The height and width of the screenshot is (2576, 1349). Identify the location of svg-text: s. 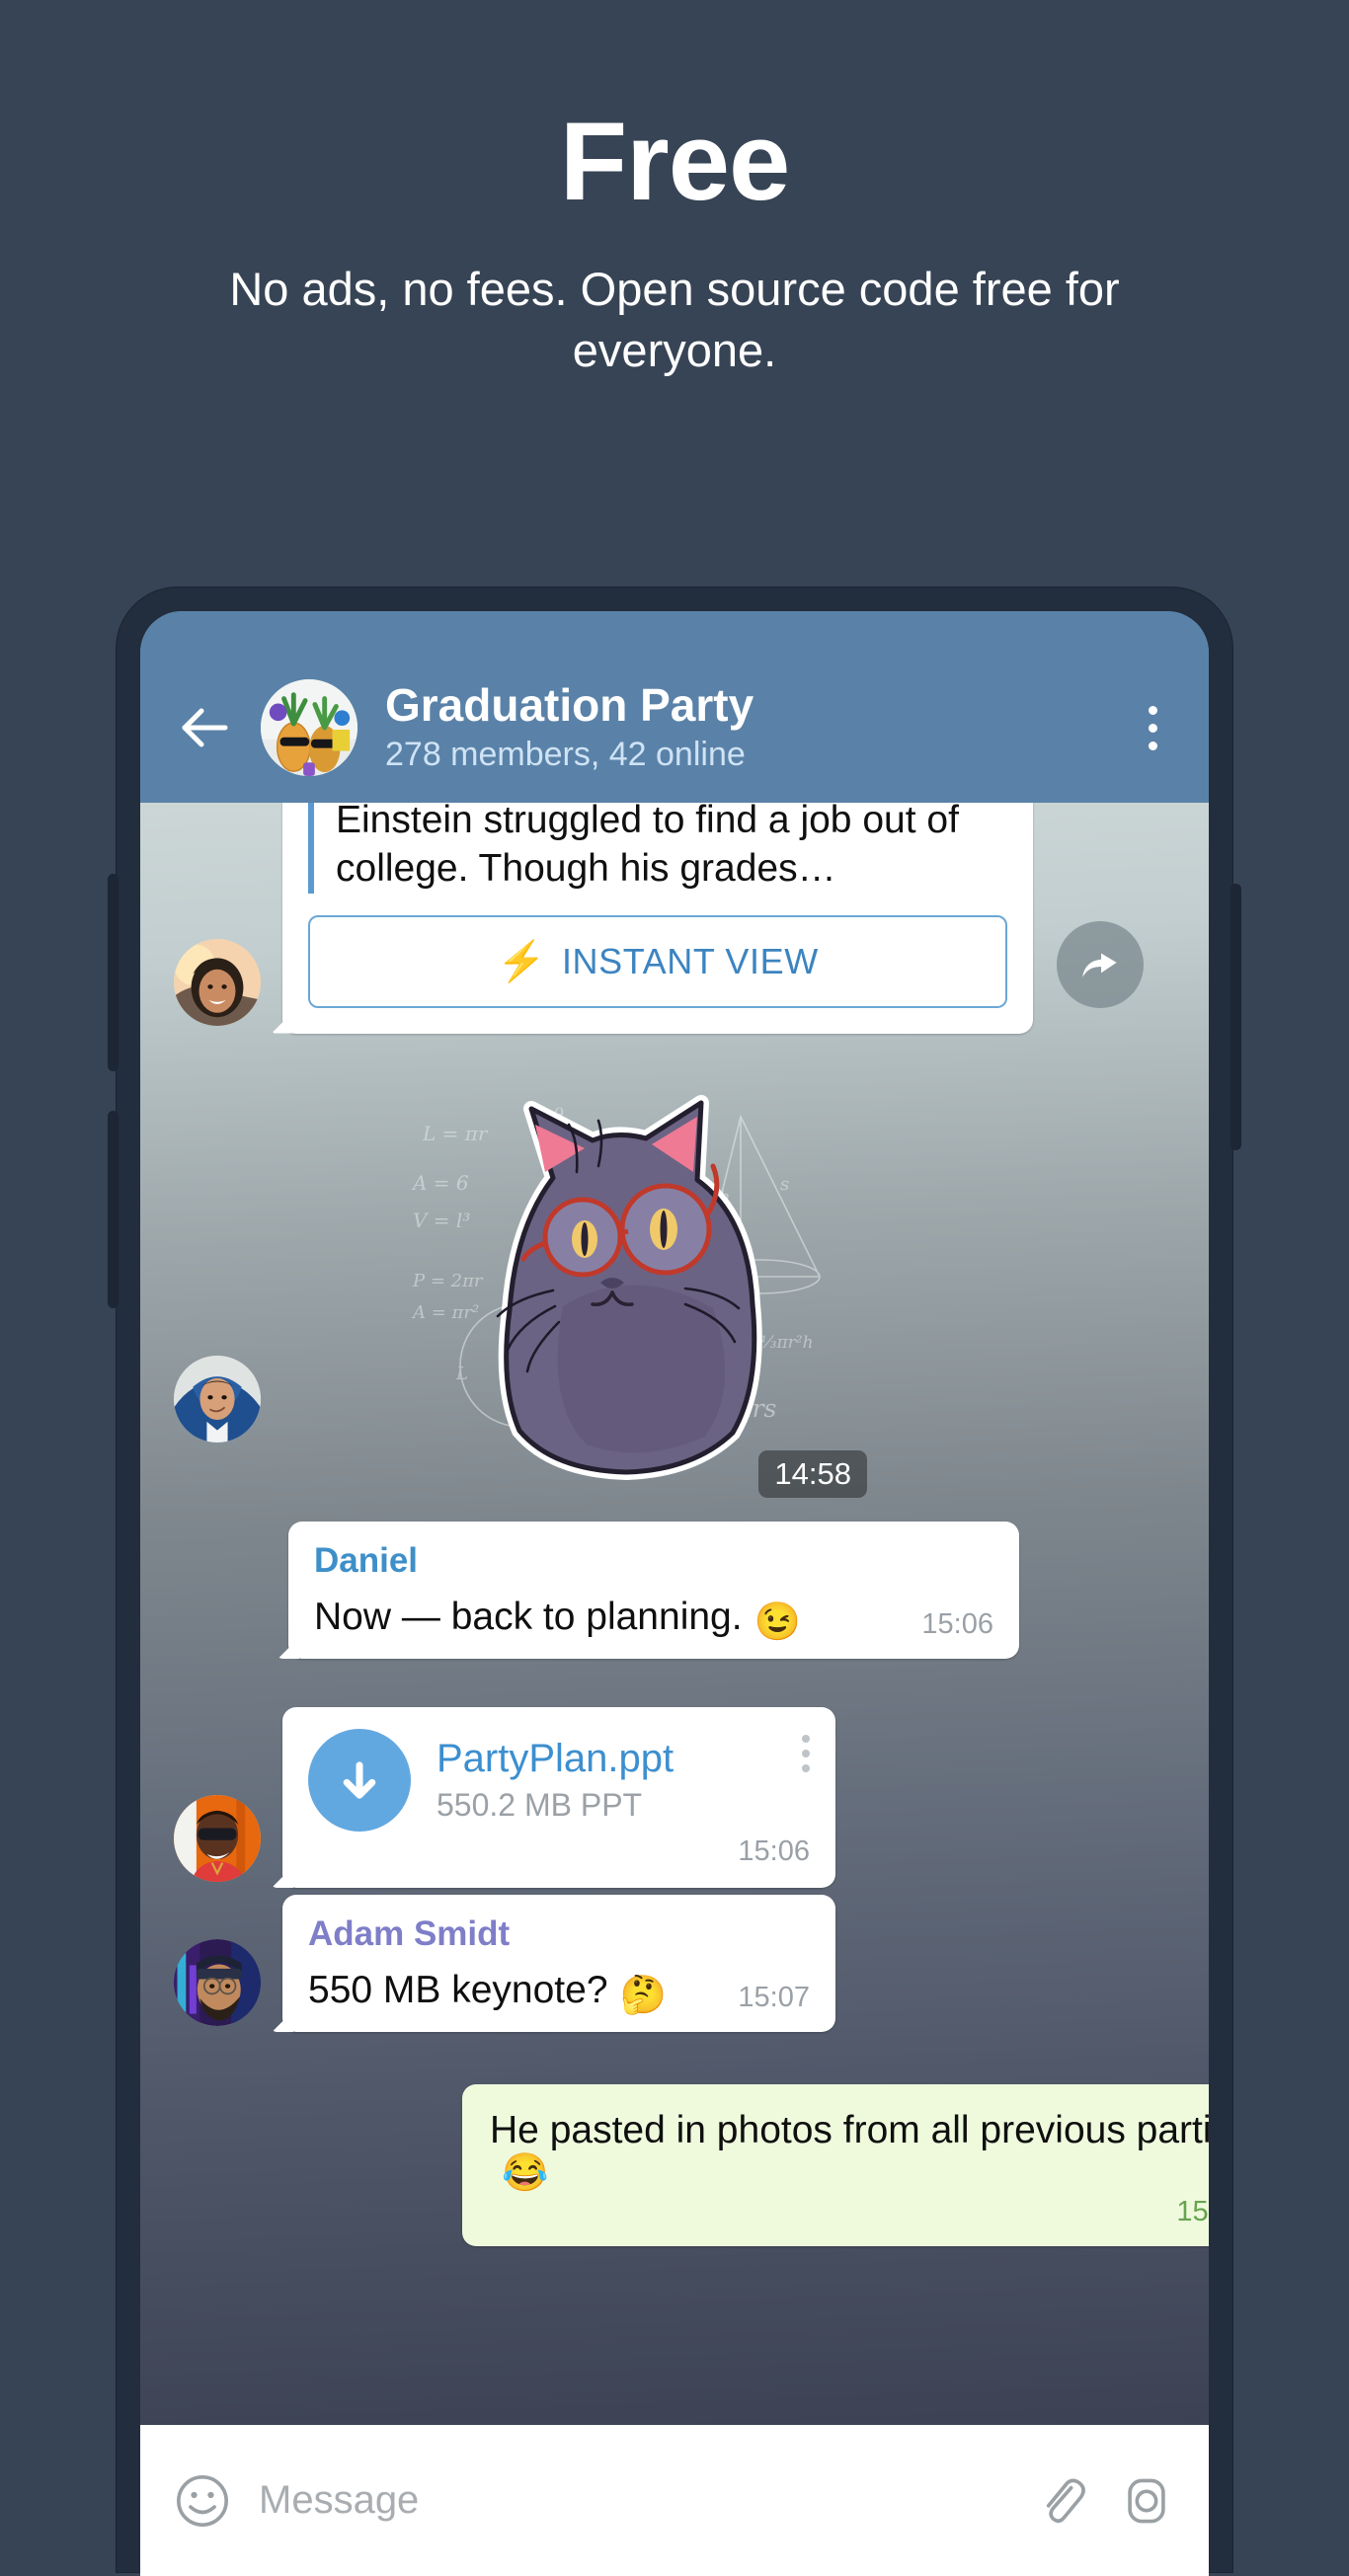
(785, 1184).